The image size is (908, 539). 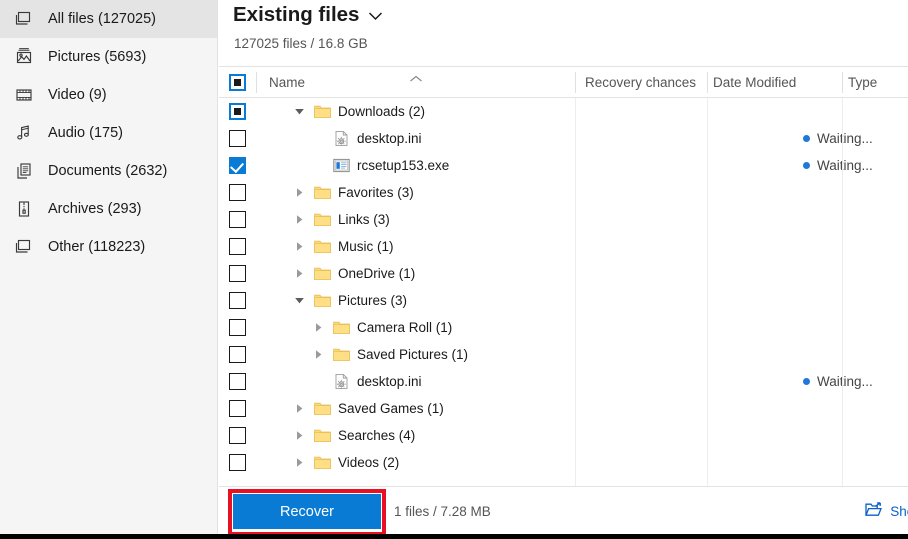 What do you see at coordinates (108, 247) in the screenshot?
I see `sidebar-item-other: Other (118223)` at bounding box center [108, 247].